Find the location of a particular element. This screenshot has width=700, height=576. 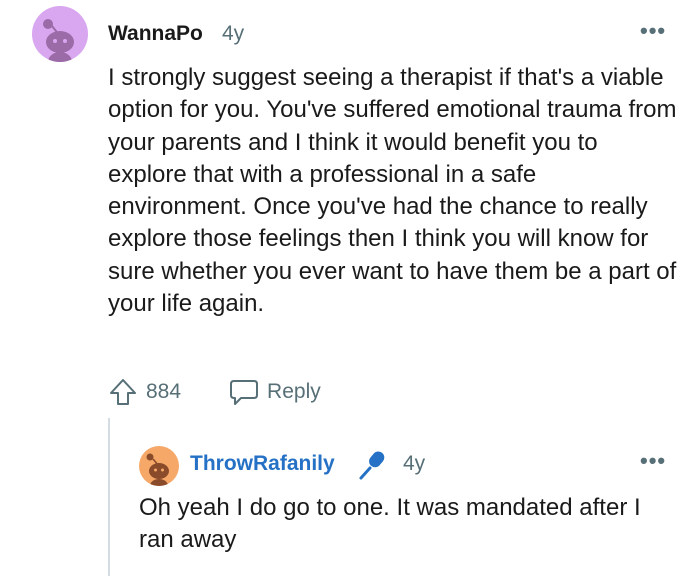

microphone-icon is located at coordinates (372, 465).